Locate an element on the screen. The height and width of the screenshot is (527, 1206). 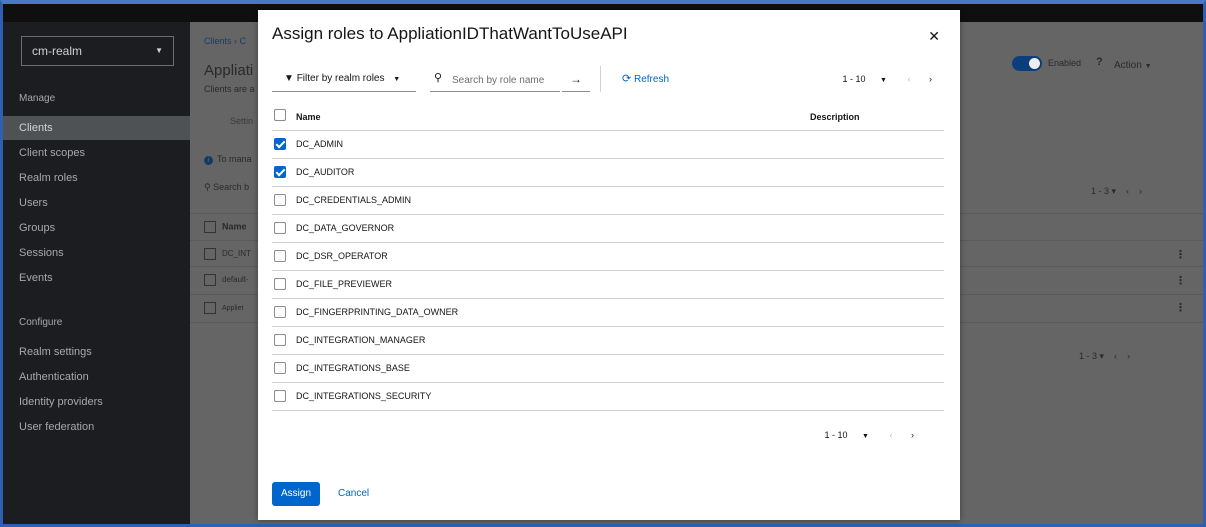
table-row: DC_DSR_OPERATOR is located at coordinates (608, 257).